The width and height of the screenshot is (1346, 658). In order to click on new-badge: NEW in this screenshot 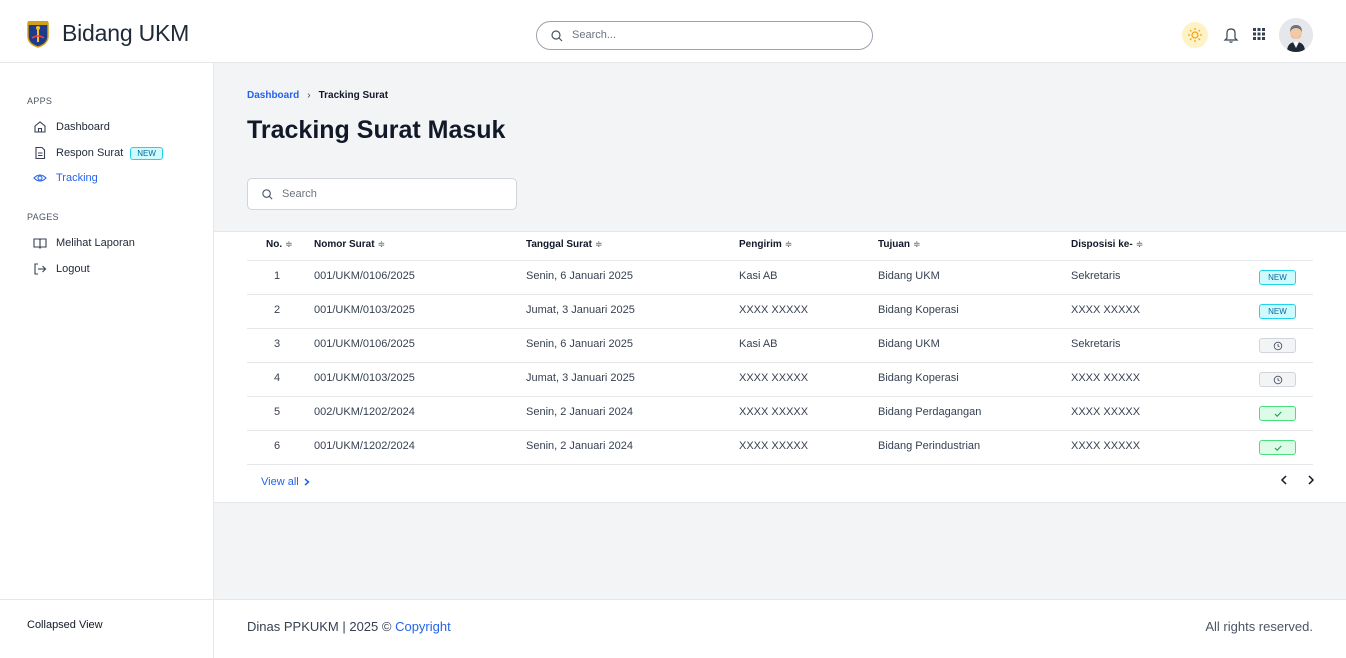, I will do `click(146, 153)`.